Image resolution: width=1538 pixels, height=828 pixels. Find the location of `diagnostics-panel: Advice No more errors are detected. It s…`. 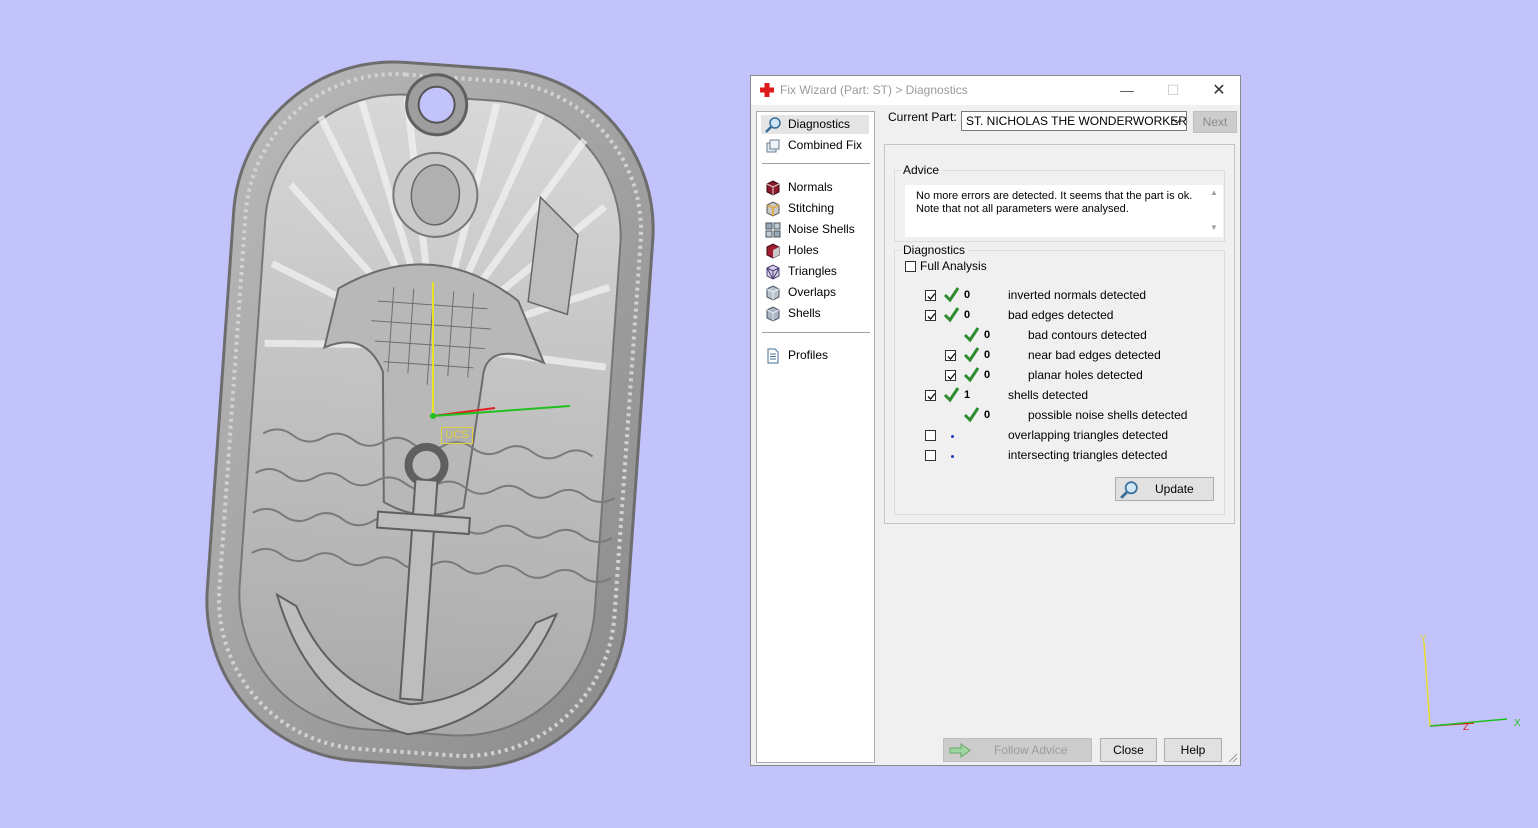

diagnostics-panel: Advice No more errors are detected. It s… is located at coordinates (1059, 334).